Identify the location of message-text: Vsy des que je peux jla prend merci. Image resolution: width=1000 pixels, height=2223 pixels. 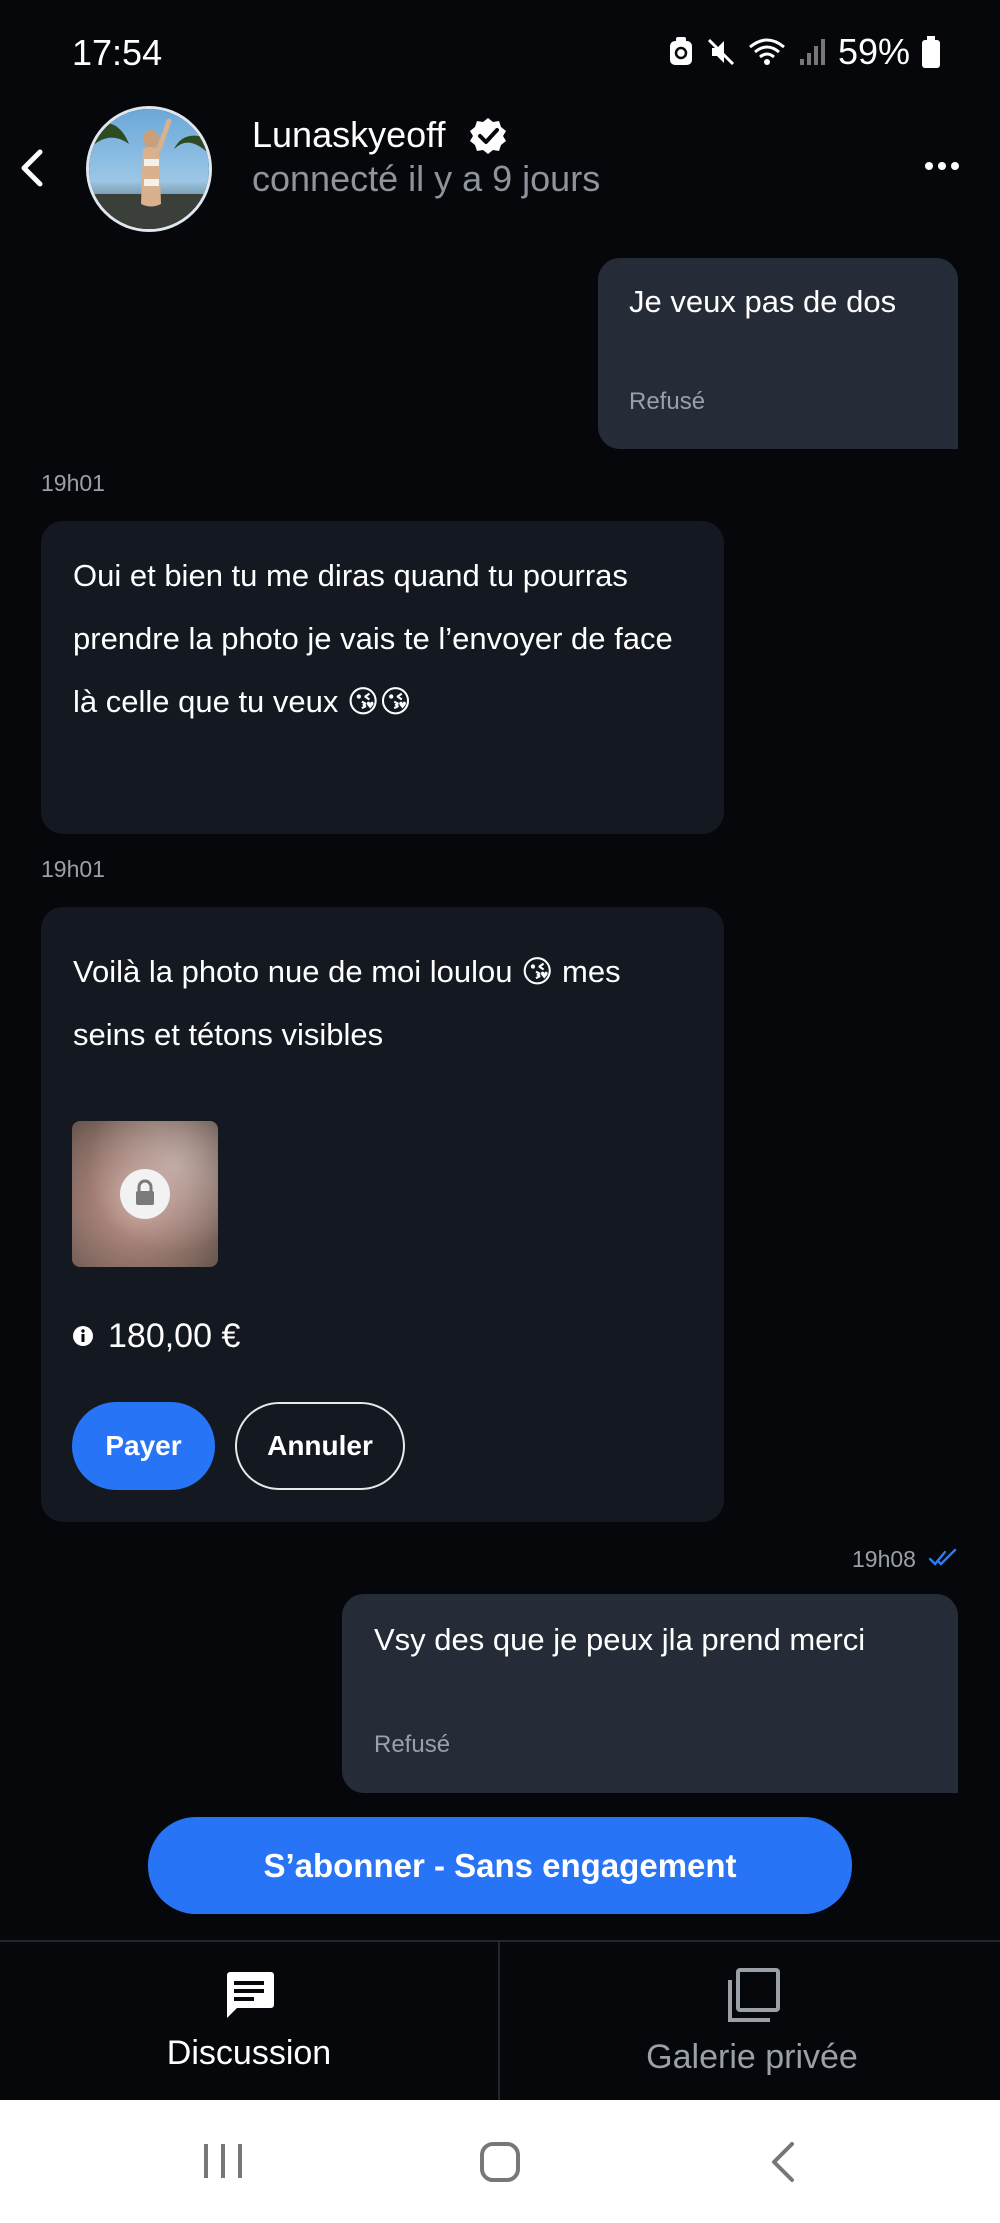
(620, 1639).